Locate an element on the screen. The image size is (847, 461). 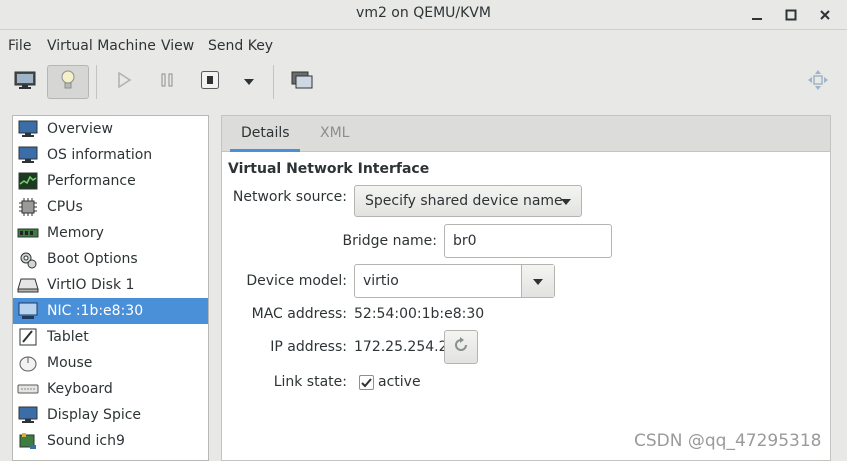
memory-icon is located at coordinates (28, 233).